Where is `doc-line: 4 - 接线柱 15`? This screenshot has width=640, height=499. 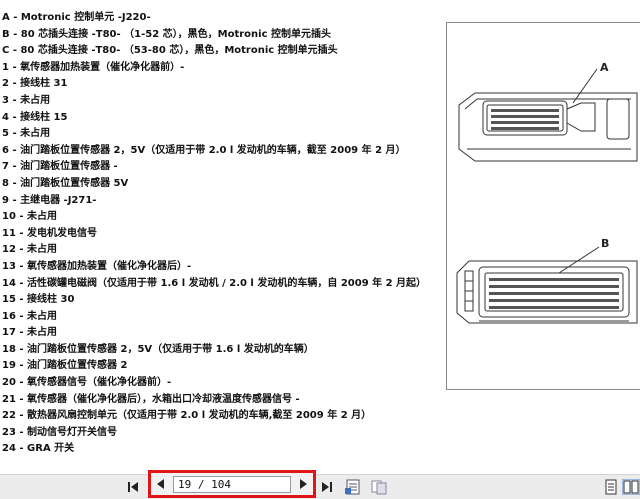
doc-line: 4 - 接线柱 15 is located at coordinates (35, 117).